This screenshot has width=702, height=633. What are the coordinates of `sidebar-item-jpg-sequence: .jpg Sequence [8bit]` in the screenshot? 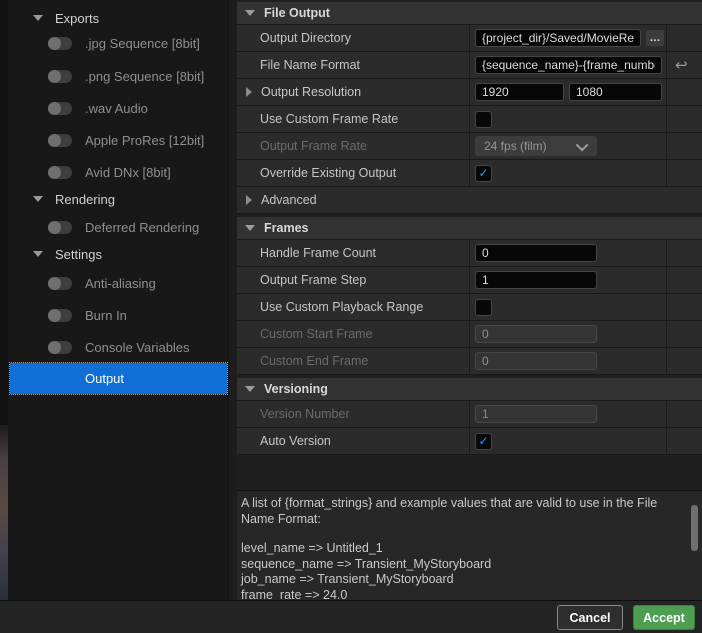 It's located at (118, 43).